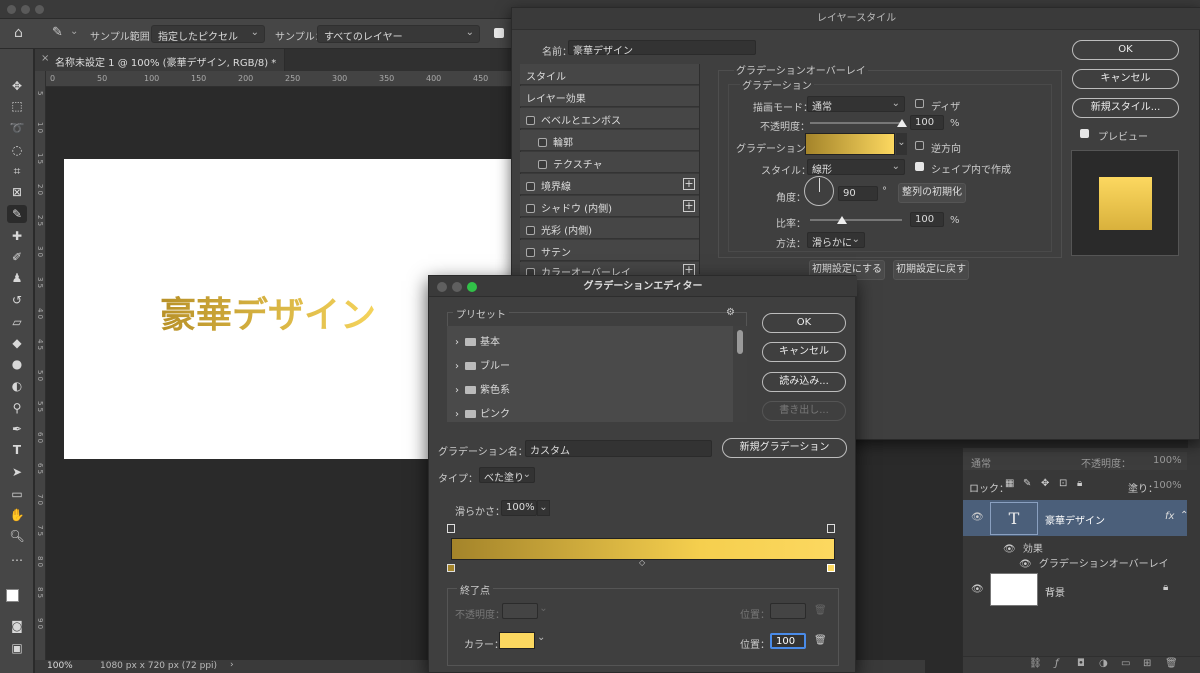  What do you see at coordinates (831, 568) in the screenshot?
I see `color-stop-end` at bounding box center [831, 568].